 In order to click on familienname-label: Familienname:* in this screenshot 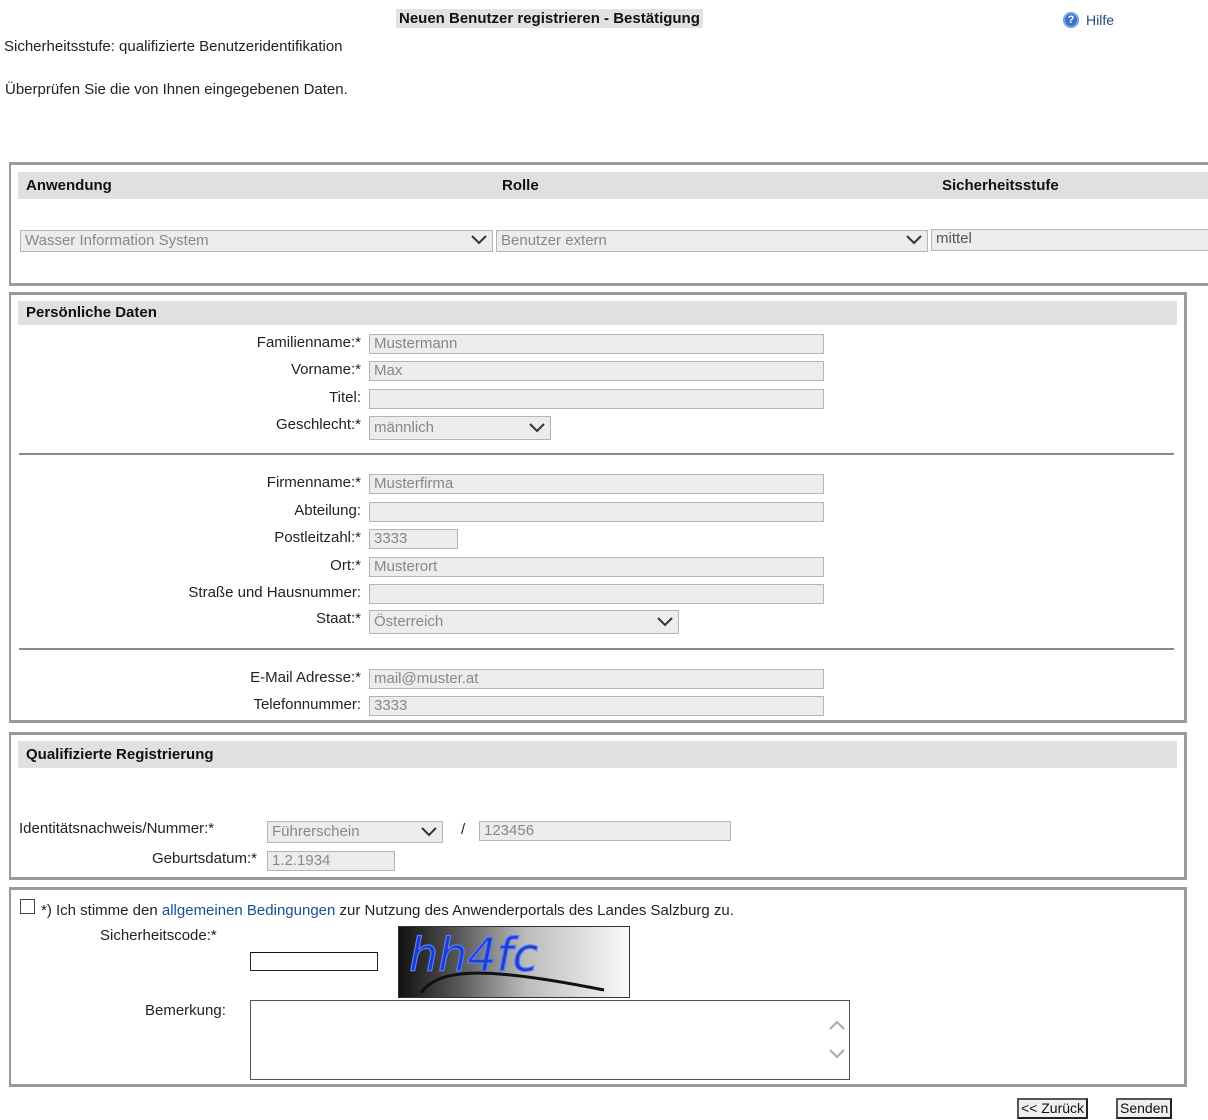, I will do `click(308, 342)`.